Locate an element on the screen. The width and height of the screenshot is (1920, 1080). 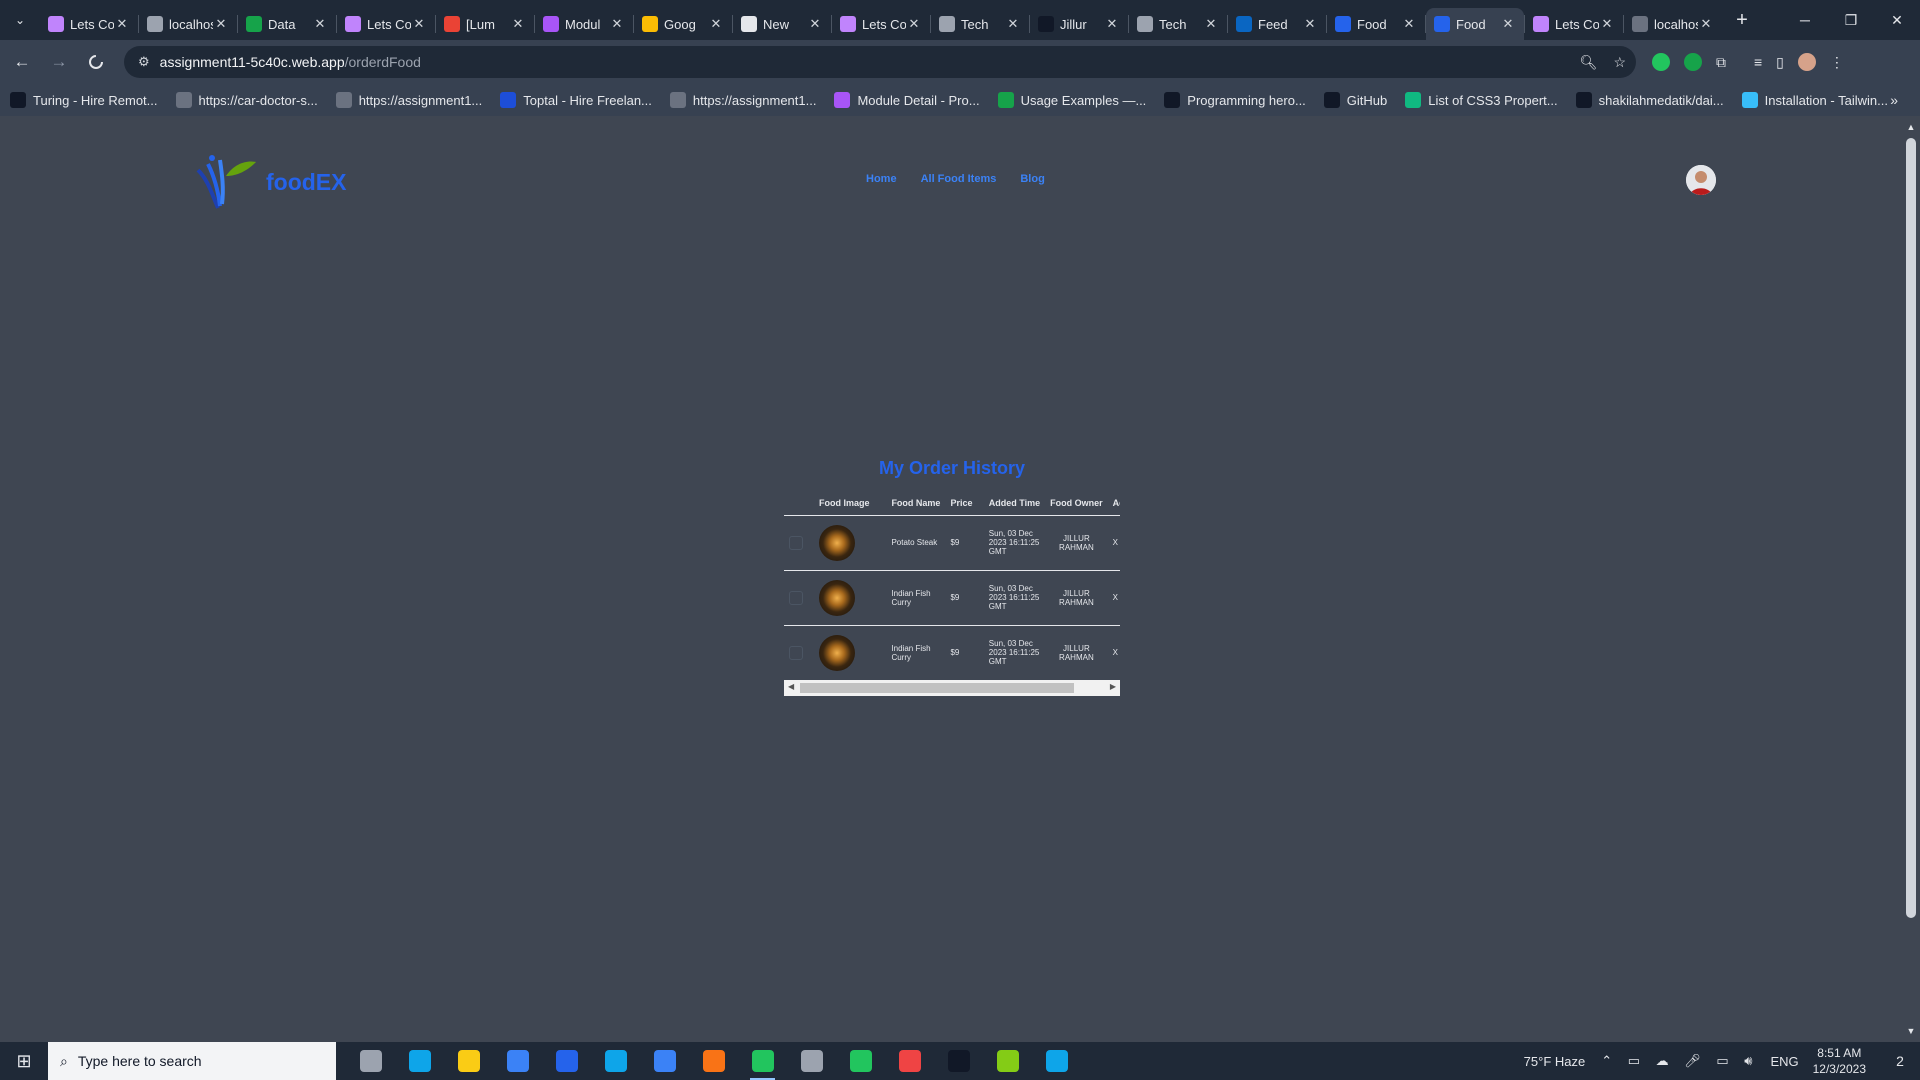
browser-tab: Data ✕ is located at coordinates (287, 24).